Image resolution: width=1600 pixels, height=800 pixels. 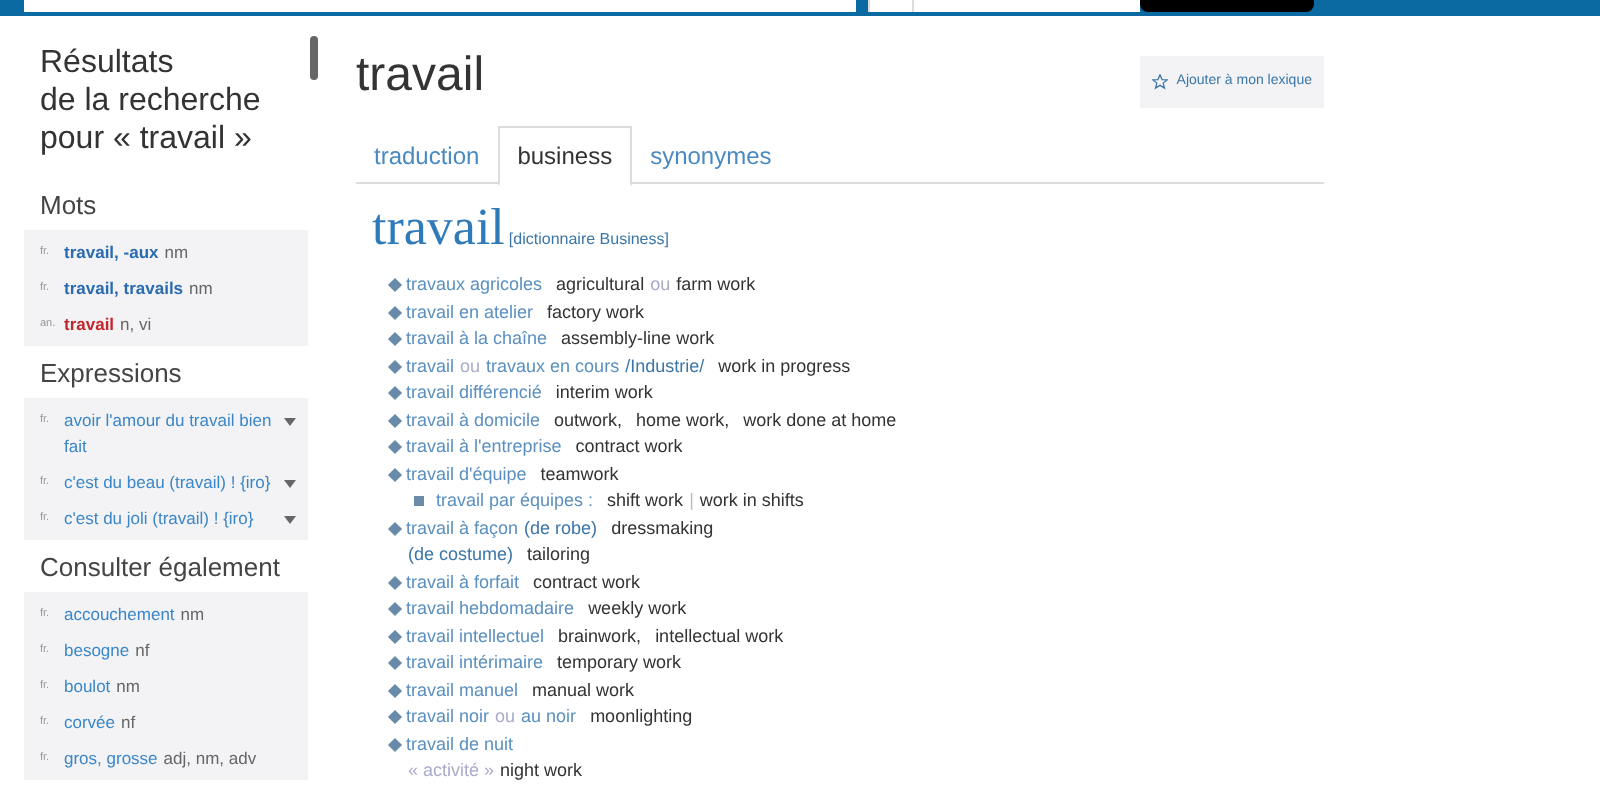 What do you see at coordinates (1027, 6) in the screenshot?
I see `search-input` at bounding box center [1027, 6].